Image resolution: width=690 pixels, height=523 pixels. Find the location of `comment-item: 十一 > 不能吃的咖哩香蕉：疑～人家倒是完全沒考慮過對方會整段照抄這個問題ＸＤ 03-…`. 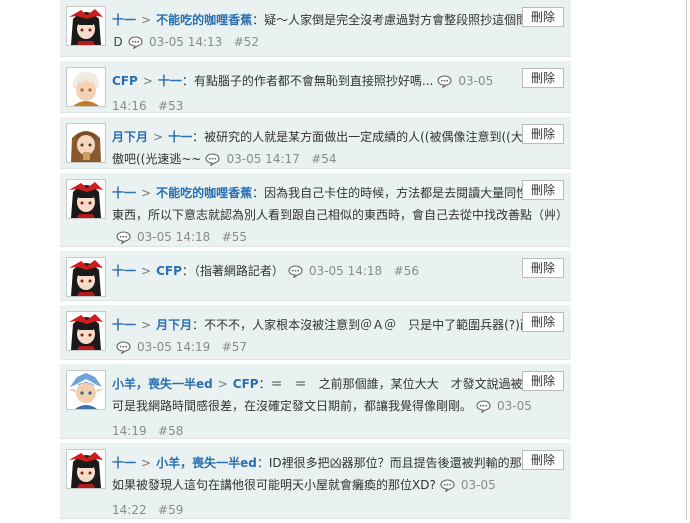

comment-item: 十一 > 不能吃的咖哩香蕉：疑～人家倒是完全沒考慮過對方會整段照抄這個問題ＸＤ 03-… is located at coordinates (315, 28).